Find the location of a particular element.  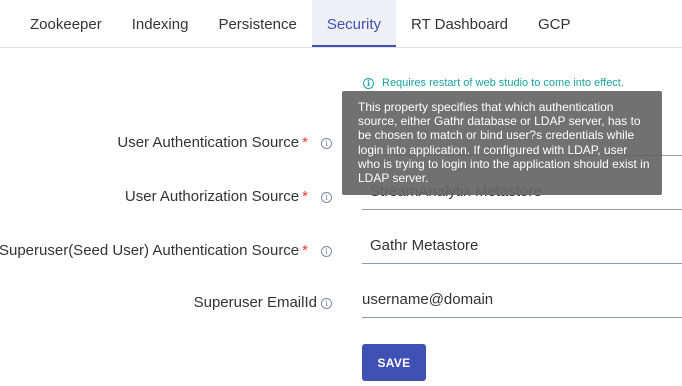

field-label: User Authorization Source * is located at coordinates (216, 196).